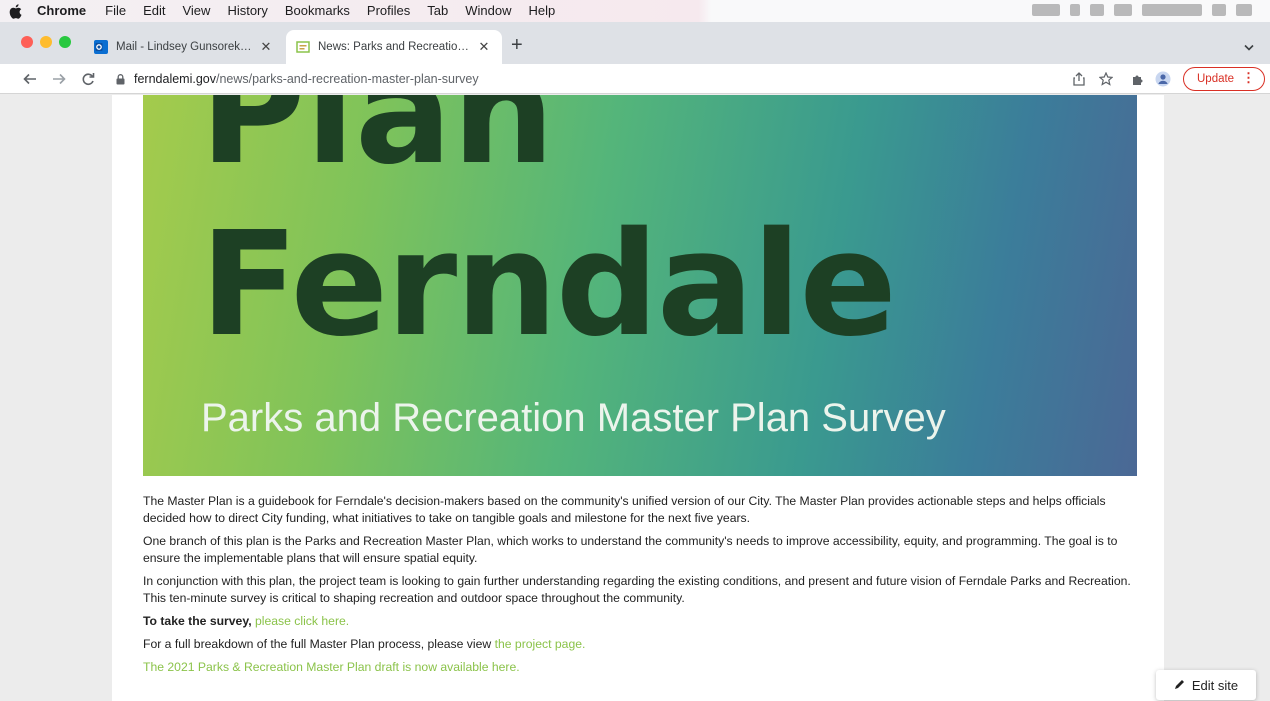 The image size is (1270, 701). I want to click on survey-link: please click here., so click(302, 621).